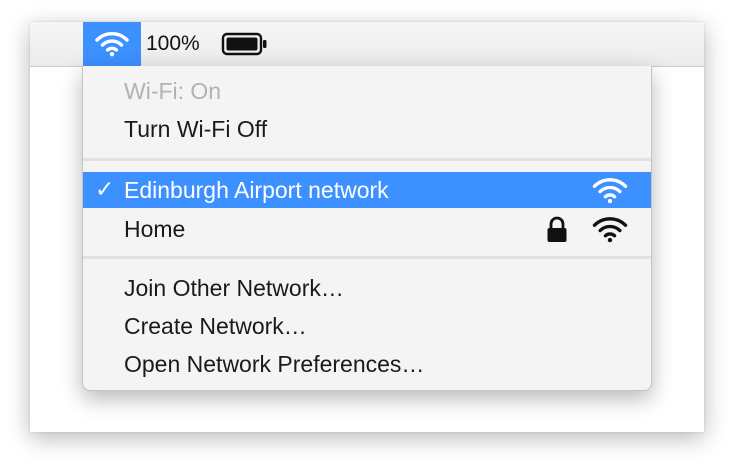 This screenshot has height=474, width=734. Describe the element at coordinates (155, 229) in the screenshot. I see `network-name: Home` at that location.